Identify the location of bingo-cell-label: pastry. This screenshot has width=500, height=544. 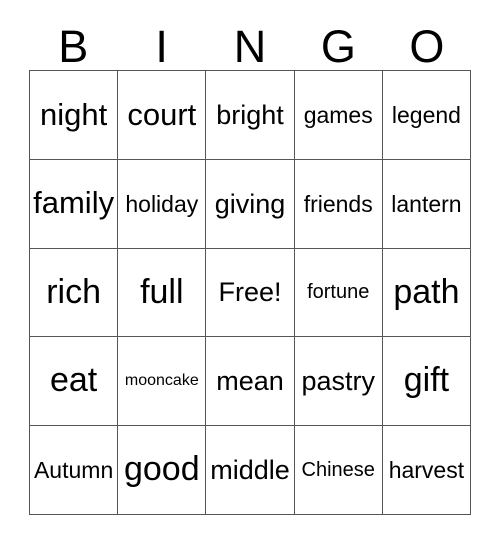
(338, 381).